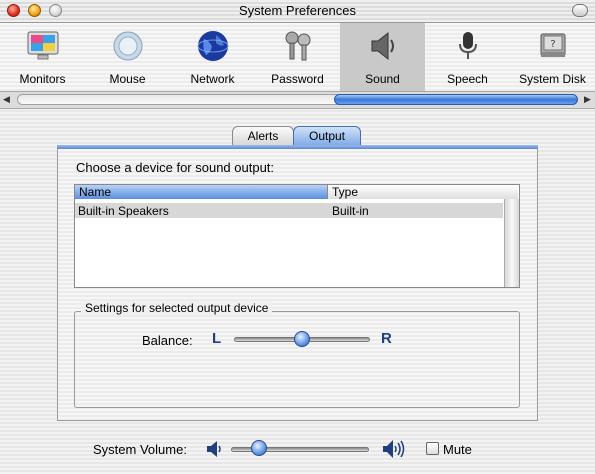  I want to click on toolbar-item-sound: Sound, so click(382, 57).